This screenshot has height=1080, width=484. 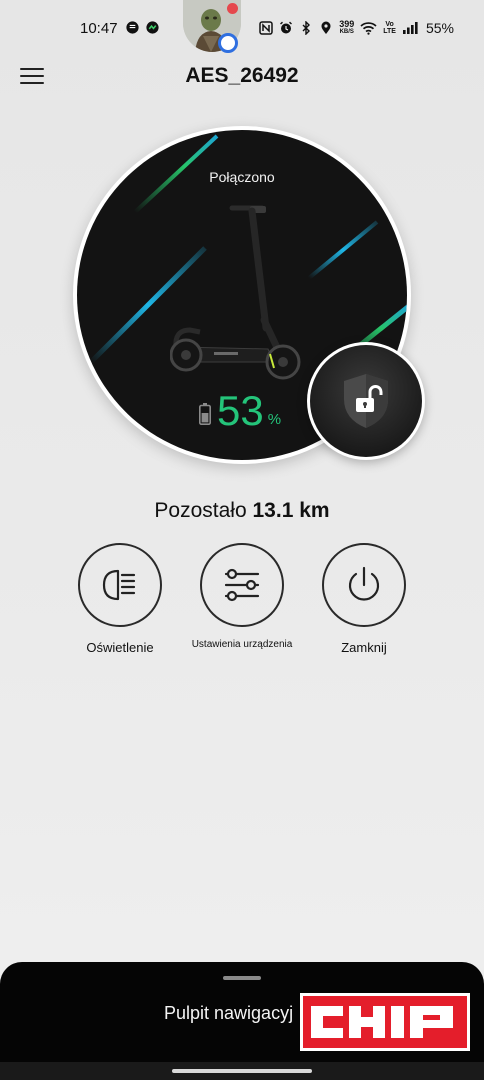 What do you see at coordinates (242, 28) in the screenshot?
I see `status-bar: 10:47 399 KB/S Vo LTE 55%` at bounding box center [242, 28].